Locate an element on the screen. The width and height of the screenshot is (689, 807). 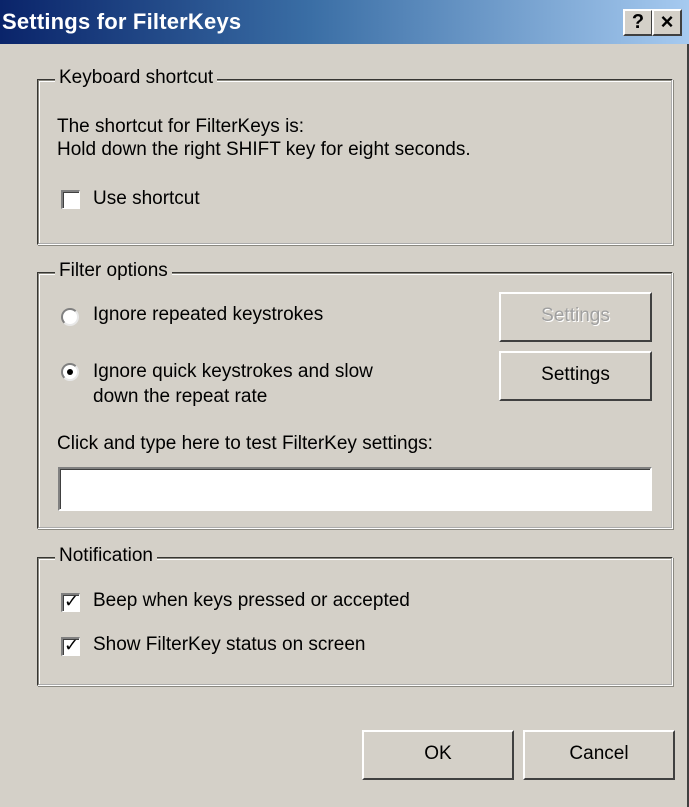
close-button: × is located at coordinates (667, 22).